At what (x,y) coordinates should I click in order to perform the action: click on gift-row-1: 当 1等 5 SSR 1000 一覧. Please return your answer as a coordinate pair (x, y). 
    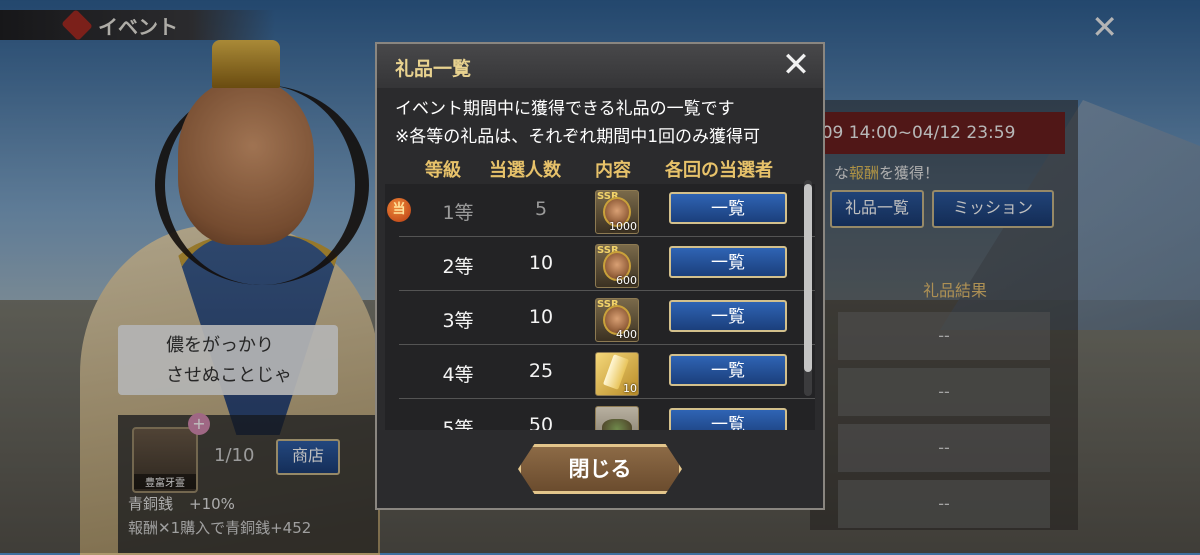
    Looking at the image, I should click on (601, 210).